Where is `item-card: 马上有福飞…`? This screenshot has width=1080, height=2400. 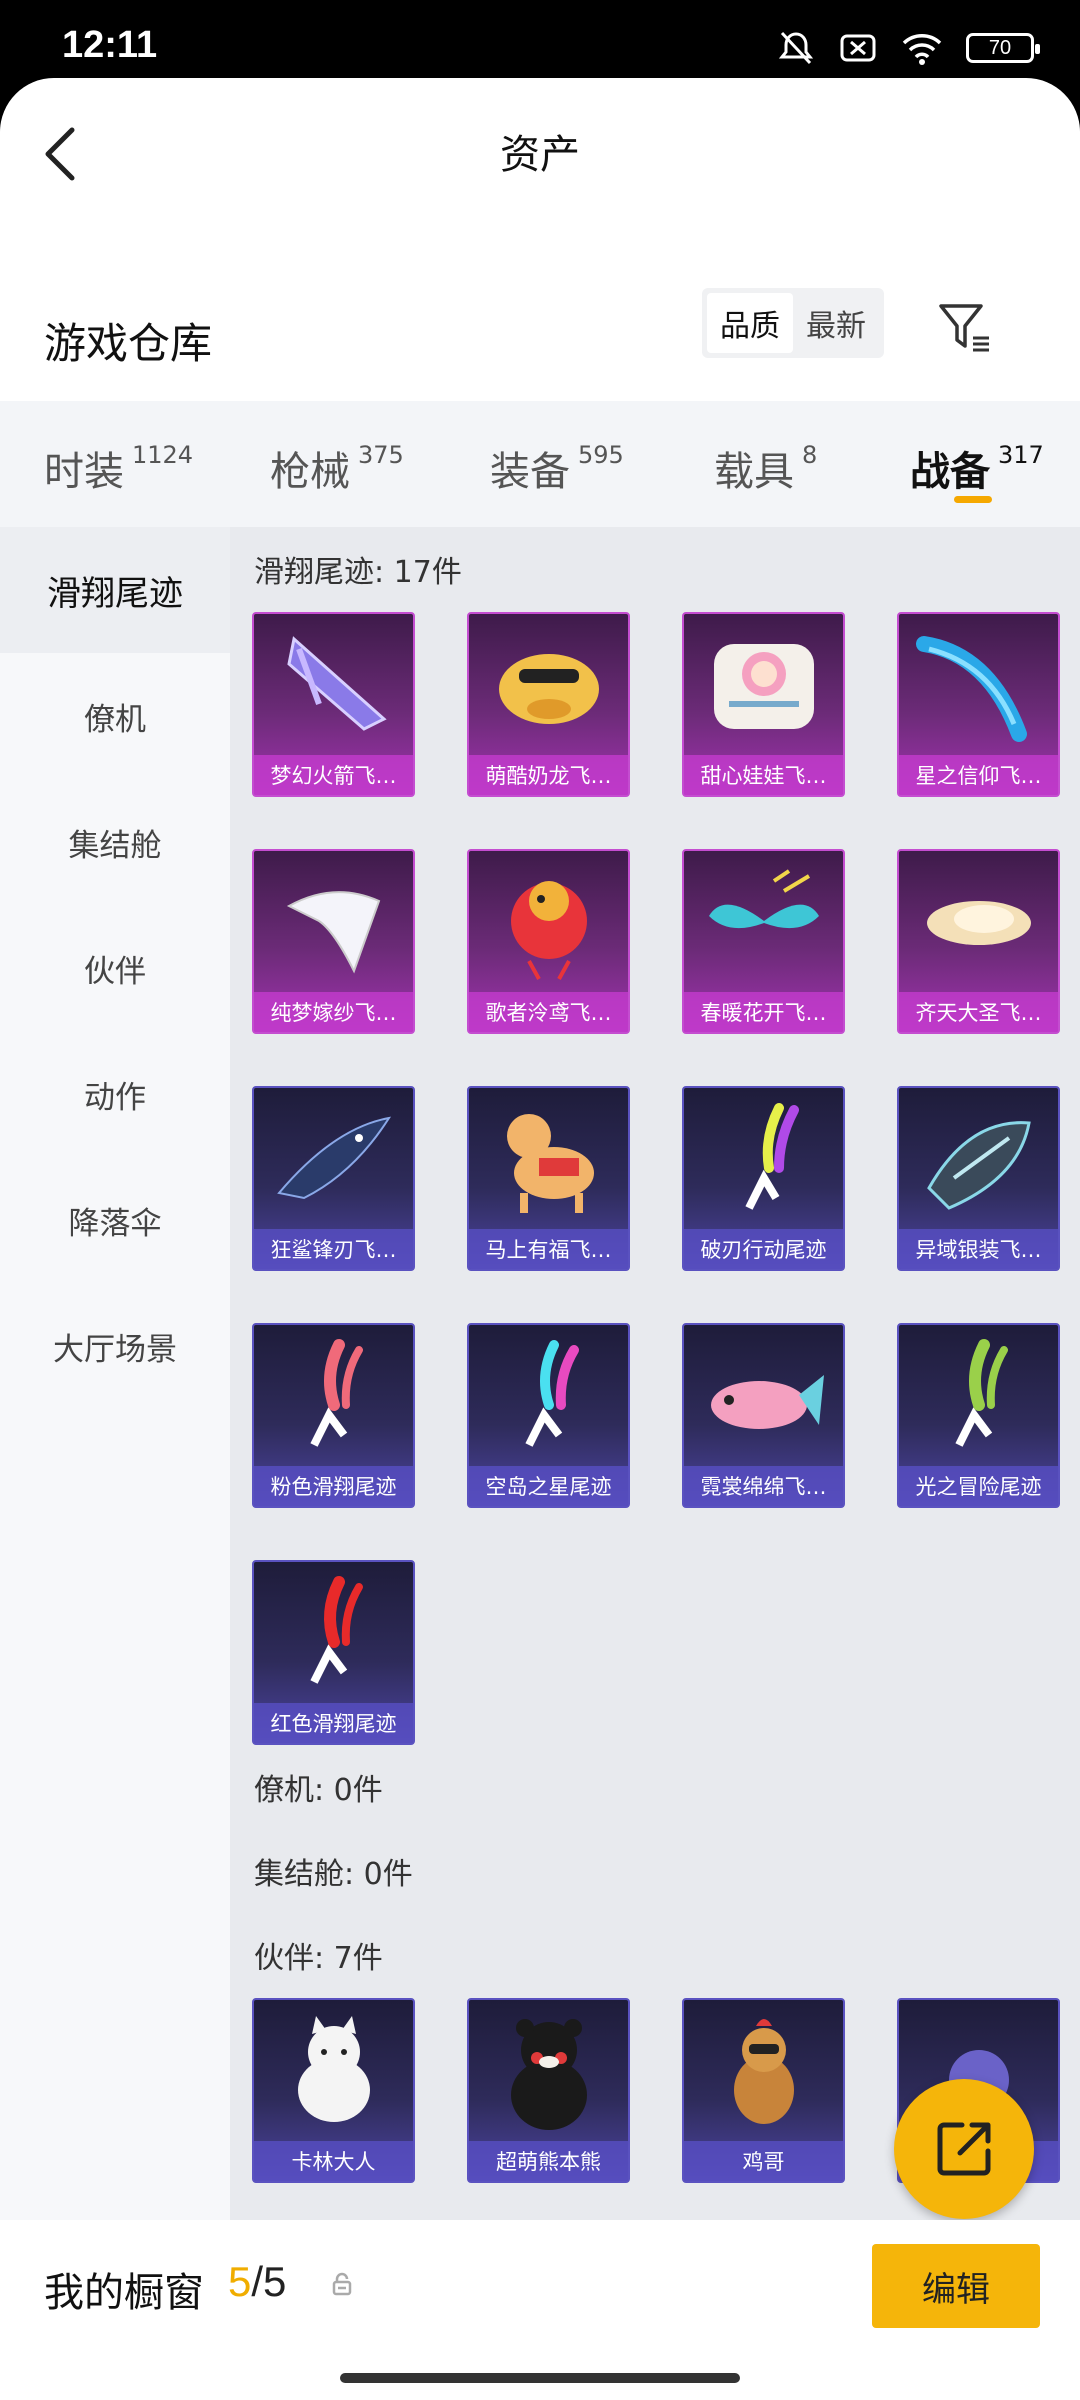
item-card: 马上有福飞… is located at coordinates (548, 1178).